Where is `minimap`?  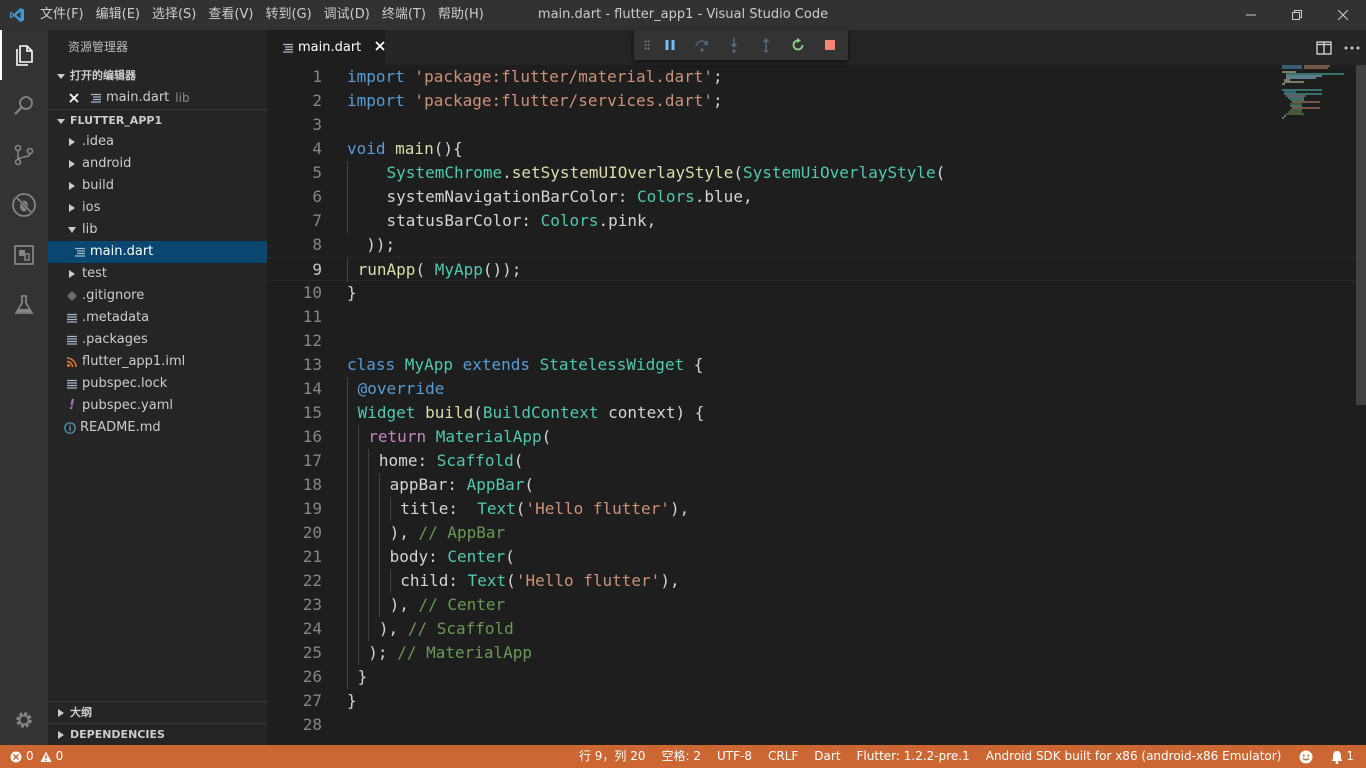 minimap is located at coordinates (1317, 95).